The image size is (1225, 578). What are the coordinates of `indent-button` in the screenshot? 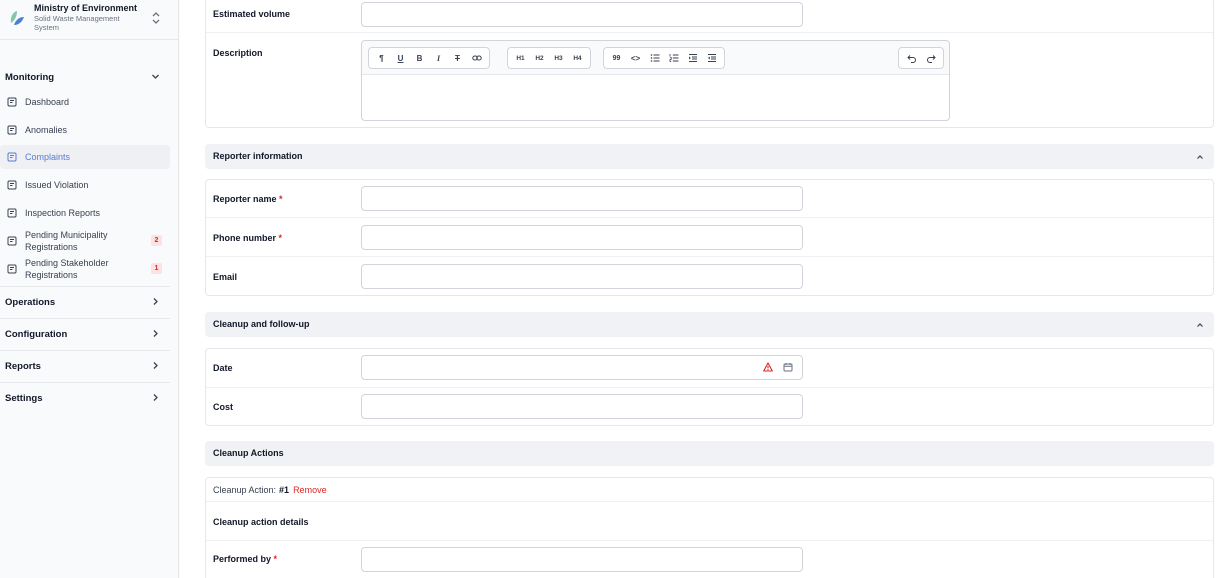 It's located at (692, 58).